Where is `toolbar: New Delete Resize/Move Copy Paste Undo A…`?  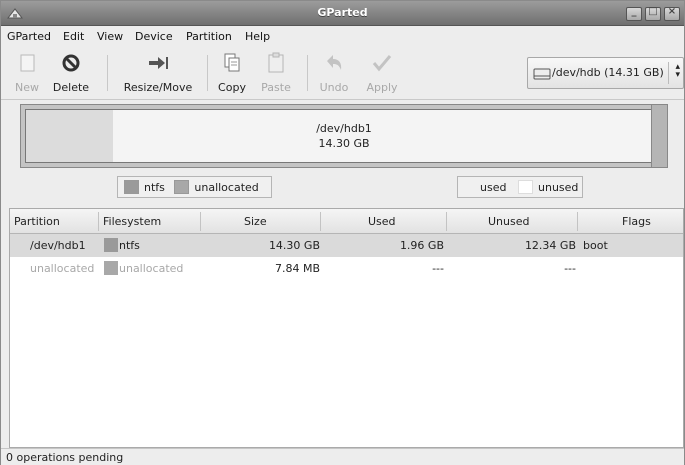 toolbar: New Delete Resize/Move Copy Paste Undo A… is located at coordinates (342, 73).